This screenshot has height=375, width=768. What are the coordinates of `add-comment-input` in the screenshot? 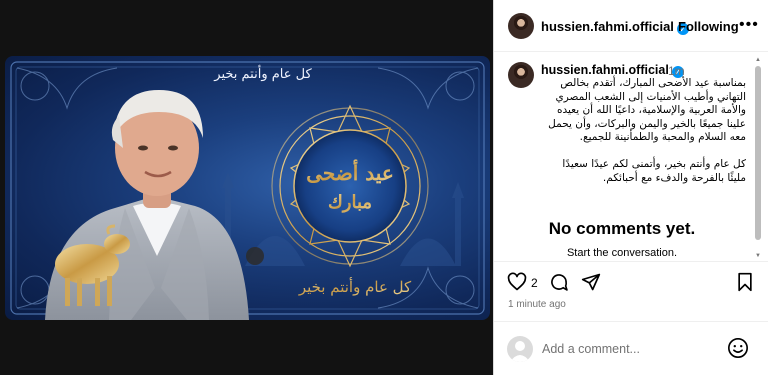 It's located at (629, 349).